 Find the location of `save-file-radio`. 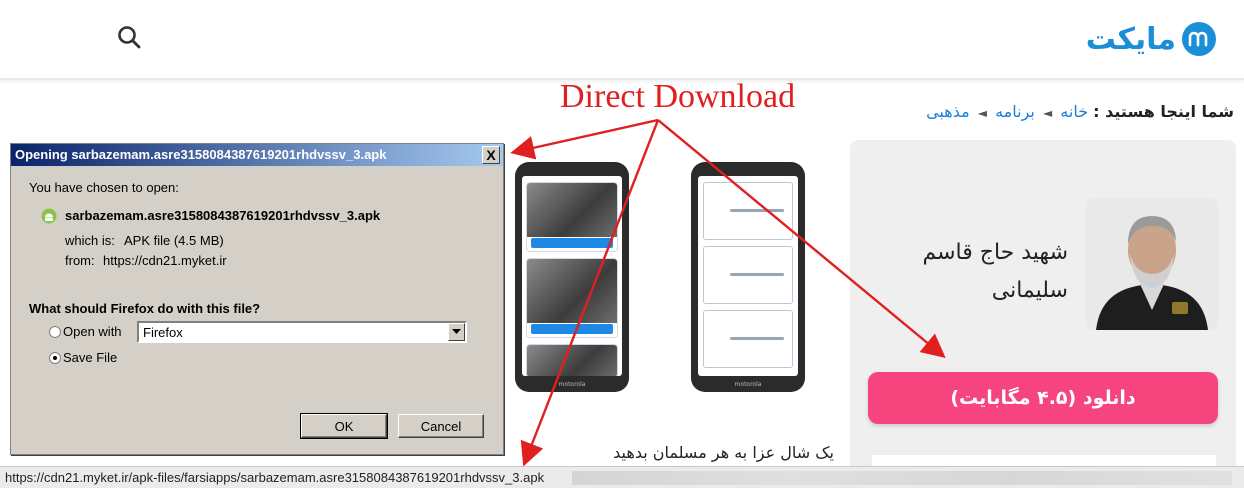

save-file-radio is located at coordinates (55, 358).